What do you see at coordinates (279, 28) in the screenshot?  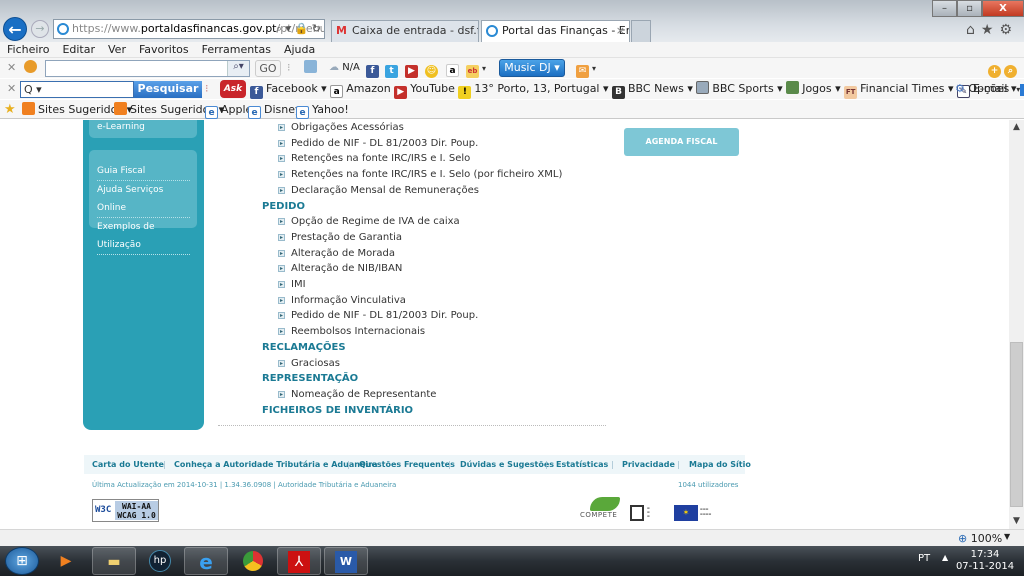 I see `search-icon: ⌕` at bounding box center [279, 28].